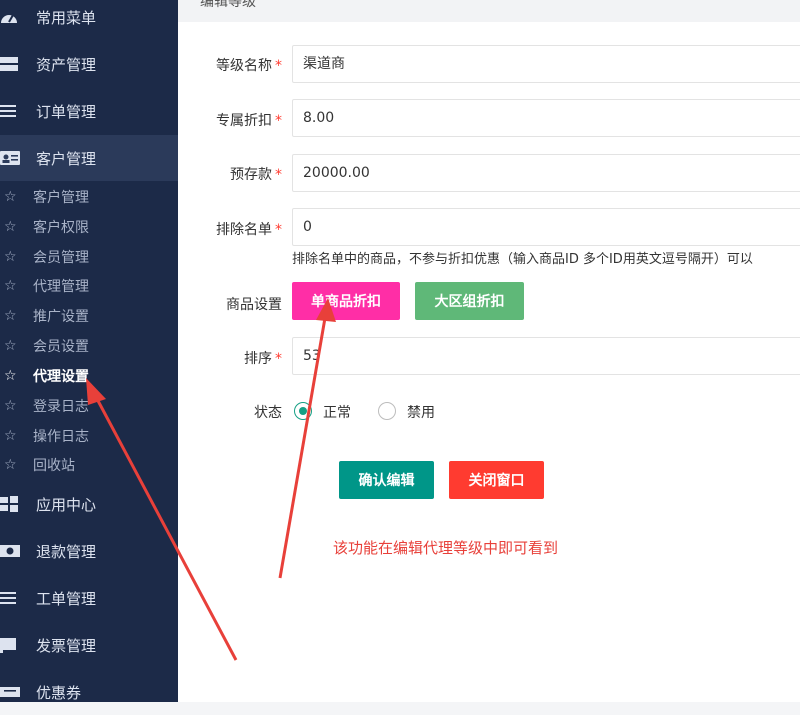  Describe the element at coordinates (268, 413) in the screenshot. I see `status-label: 状态` at that location.